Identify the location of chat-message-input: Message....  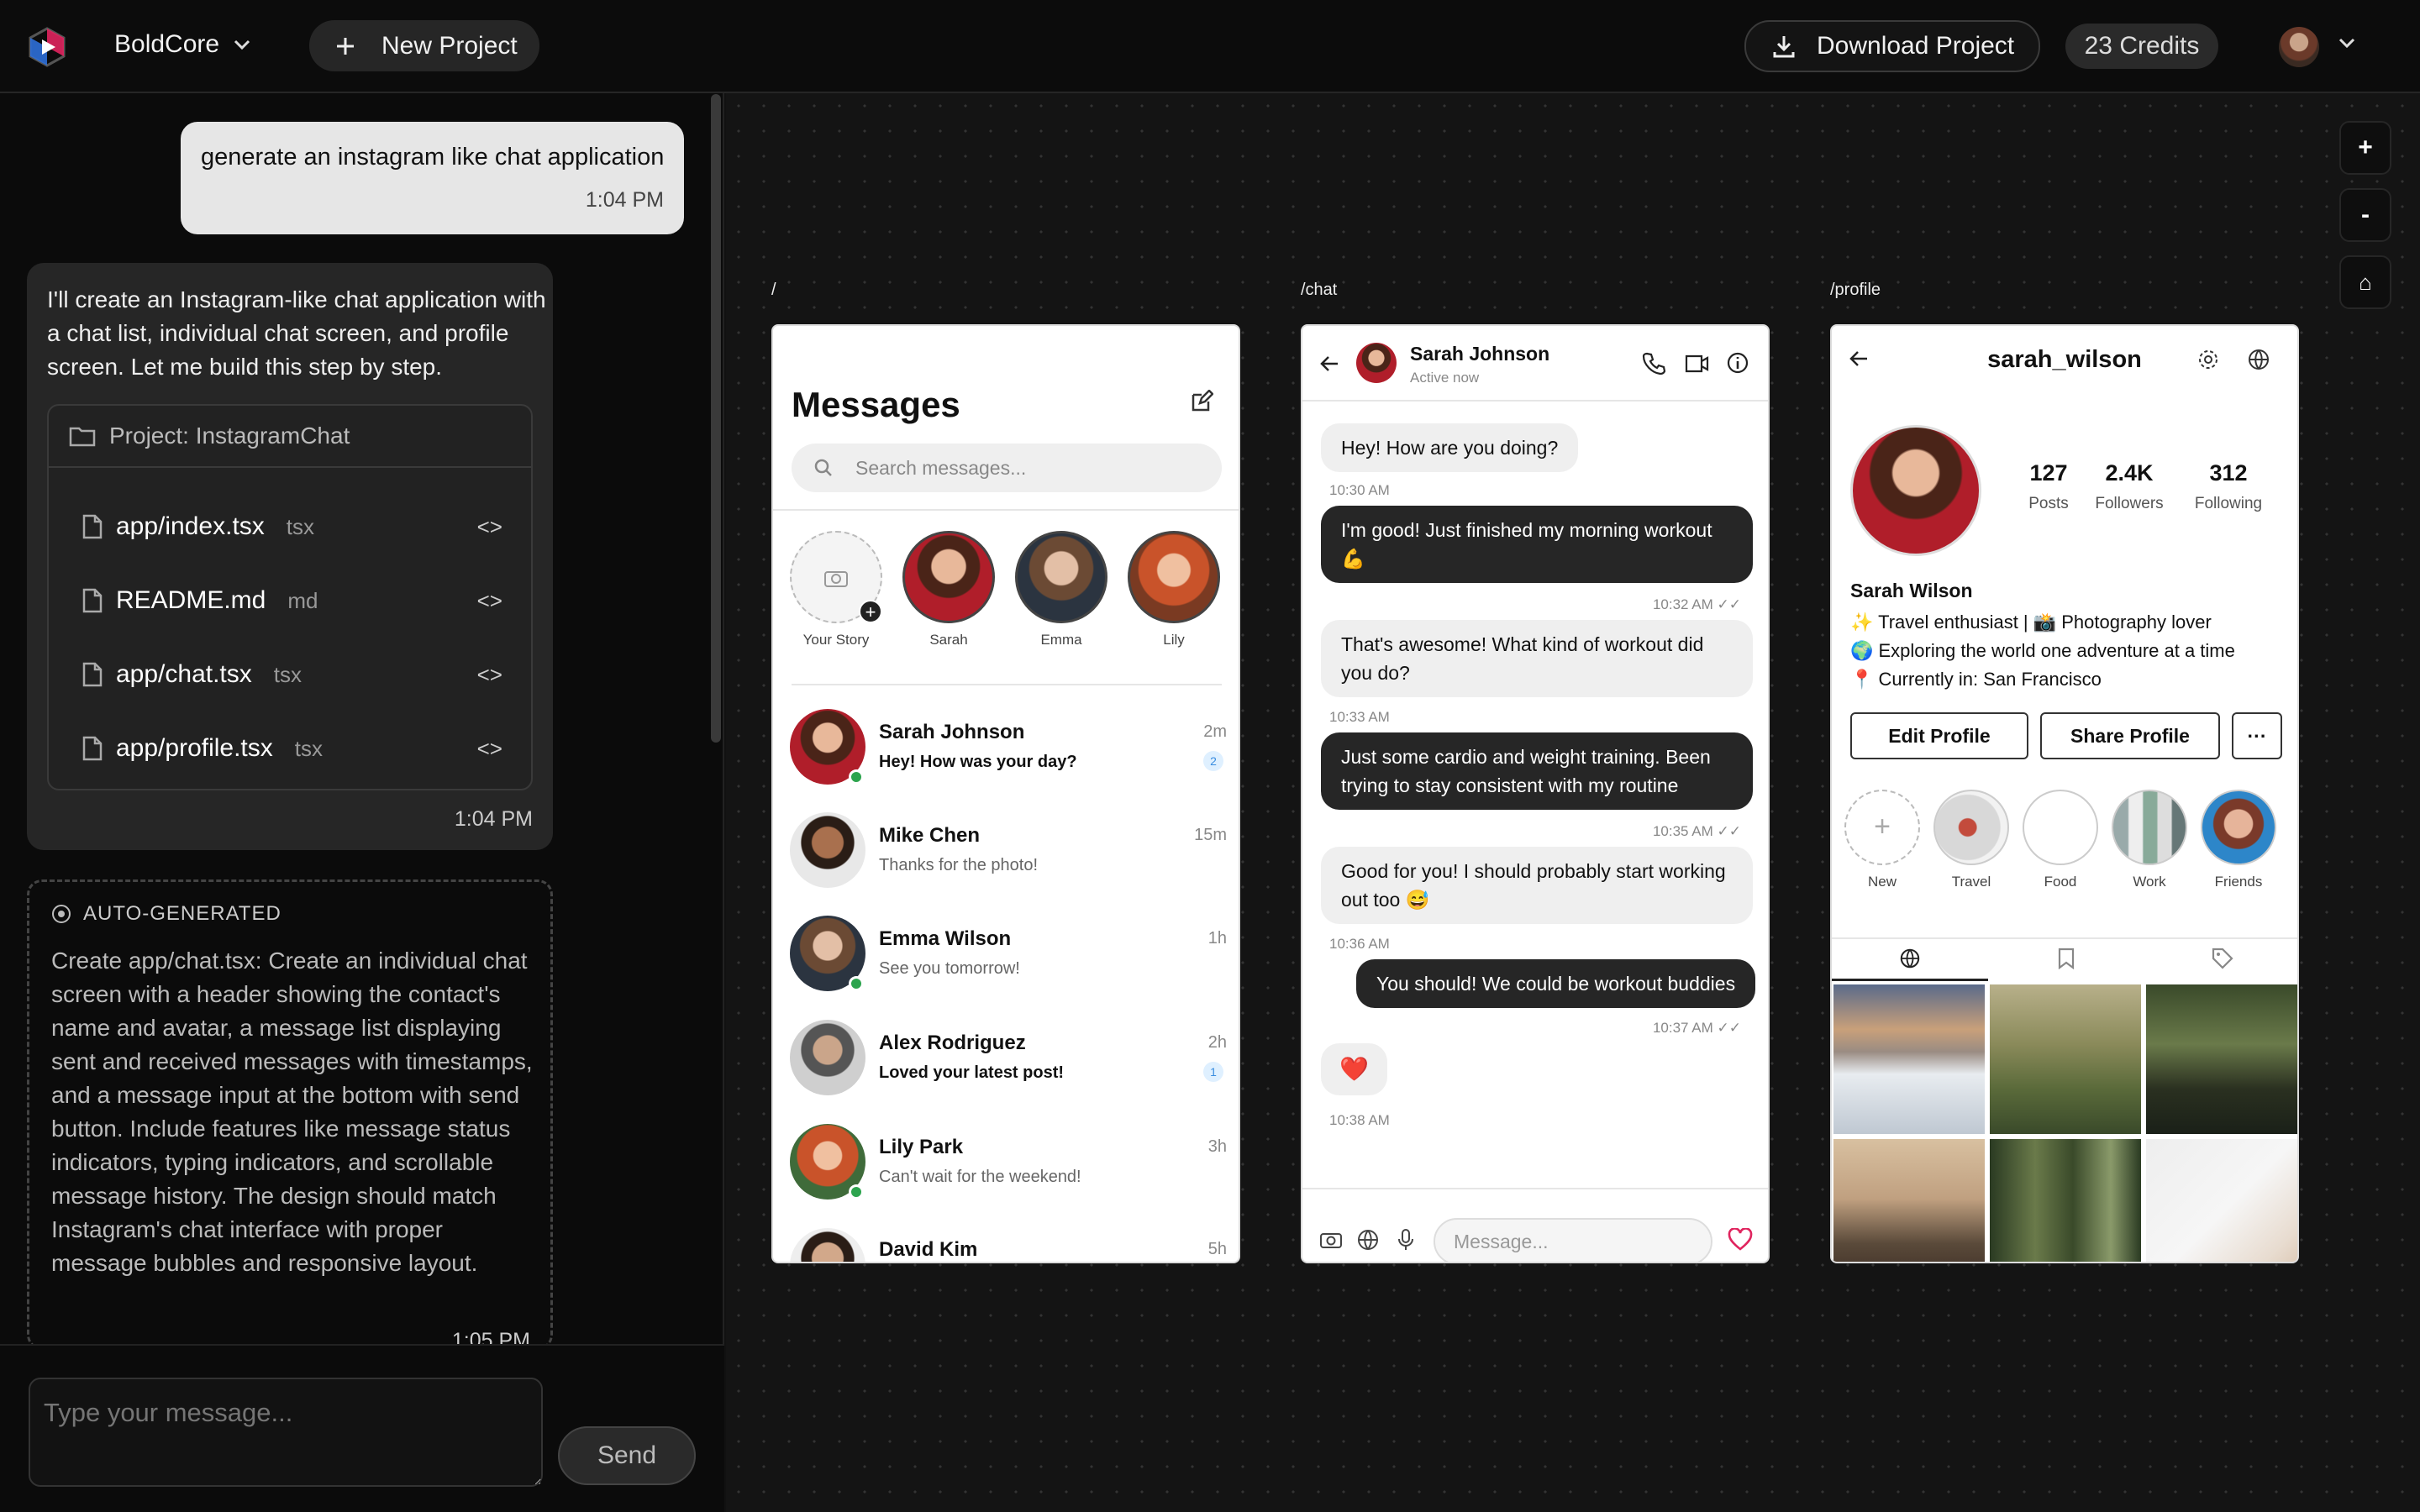
(1573, 1240).